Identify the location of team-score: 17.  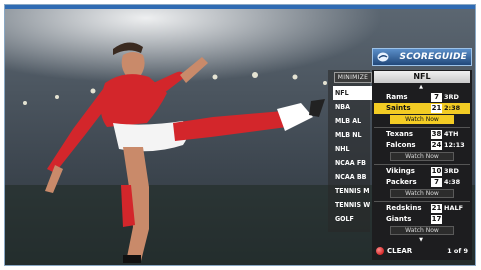
(436, 219).